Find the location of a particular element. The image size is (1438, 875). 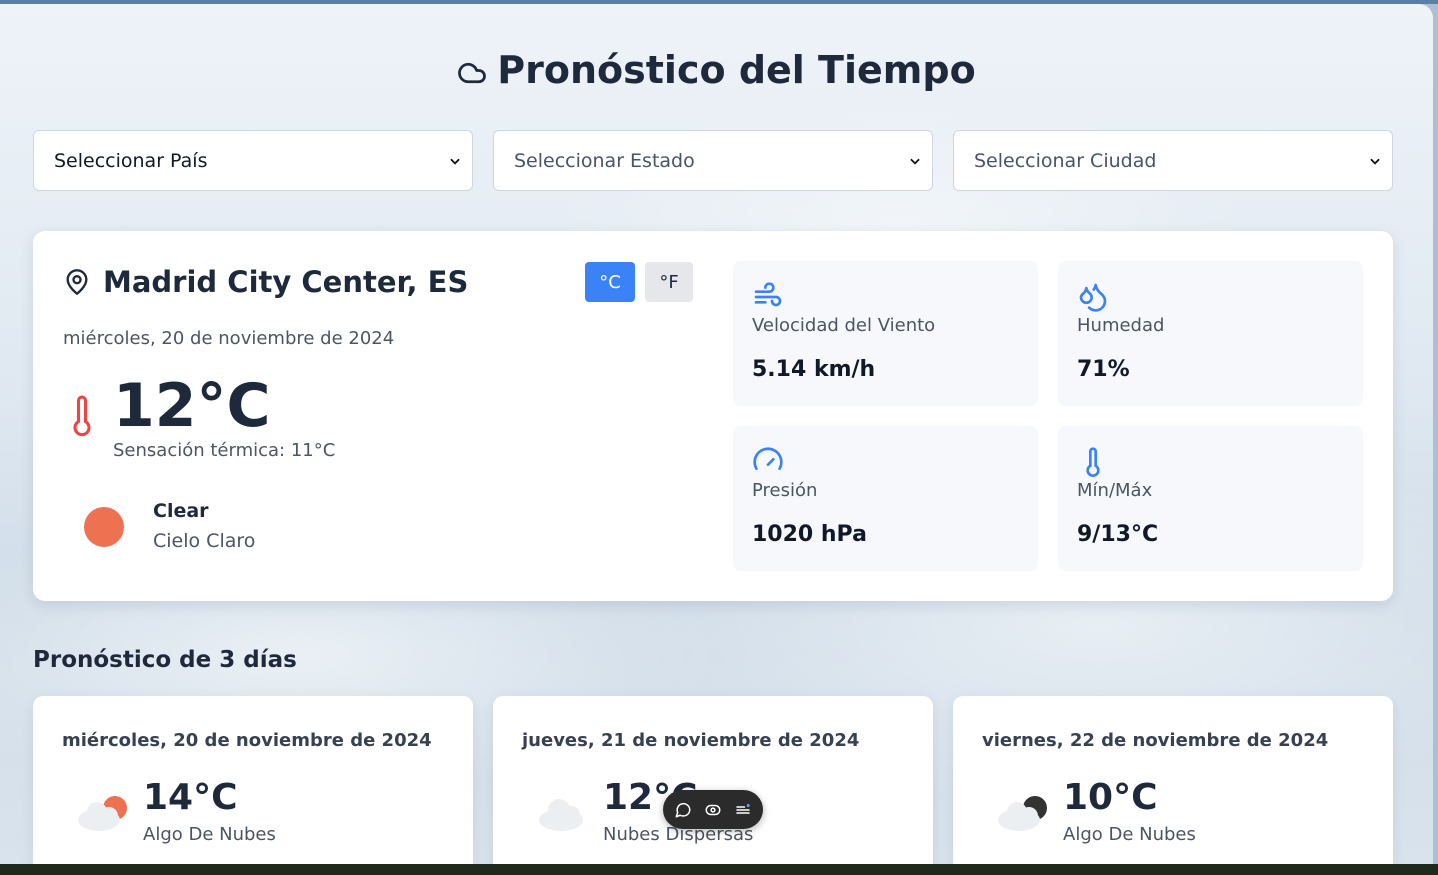

page-title: Pronóstico del Tiempo is located at coordinates (716, 70).